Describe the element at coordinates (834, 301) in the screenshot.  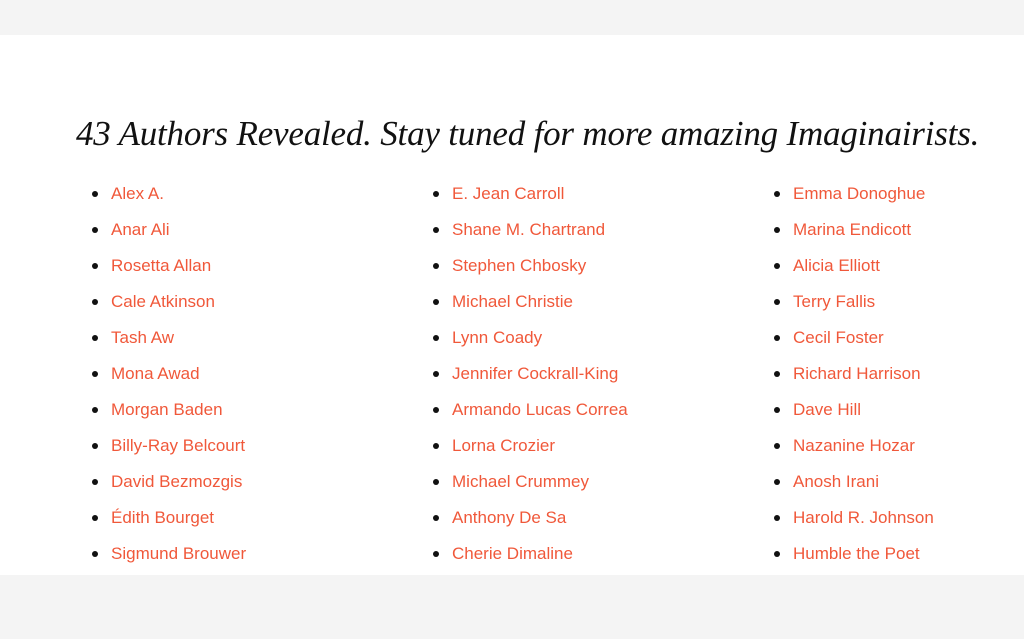
I see `author-link: Terry Fallis` at that location.